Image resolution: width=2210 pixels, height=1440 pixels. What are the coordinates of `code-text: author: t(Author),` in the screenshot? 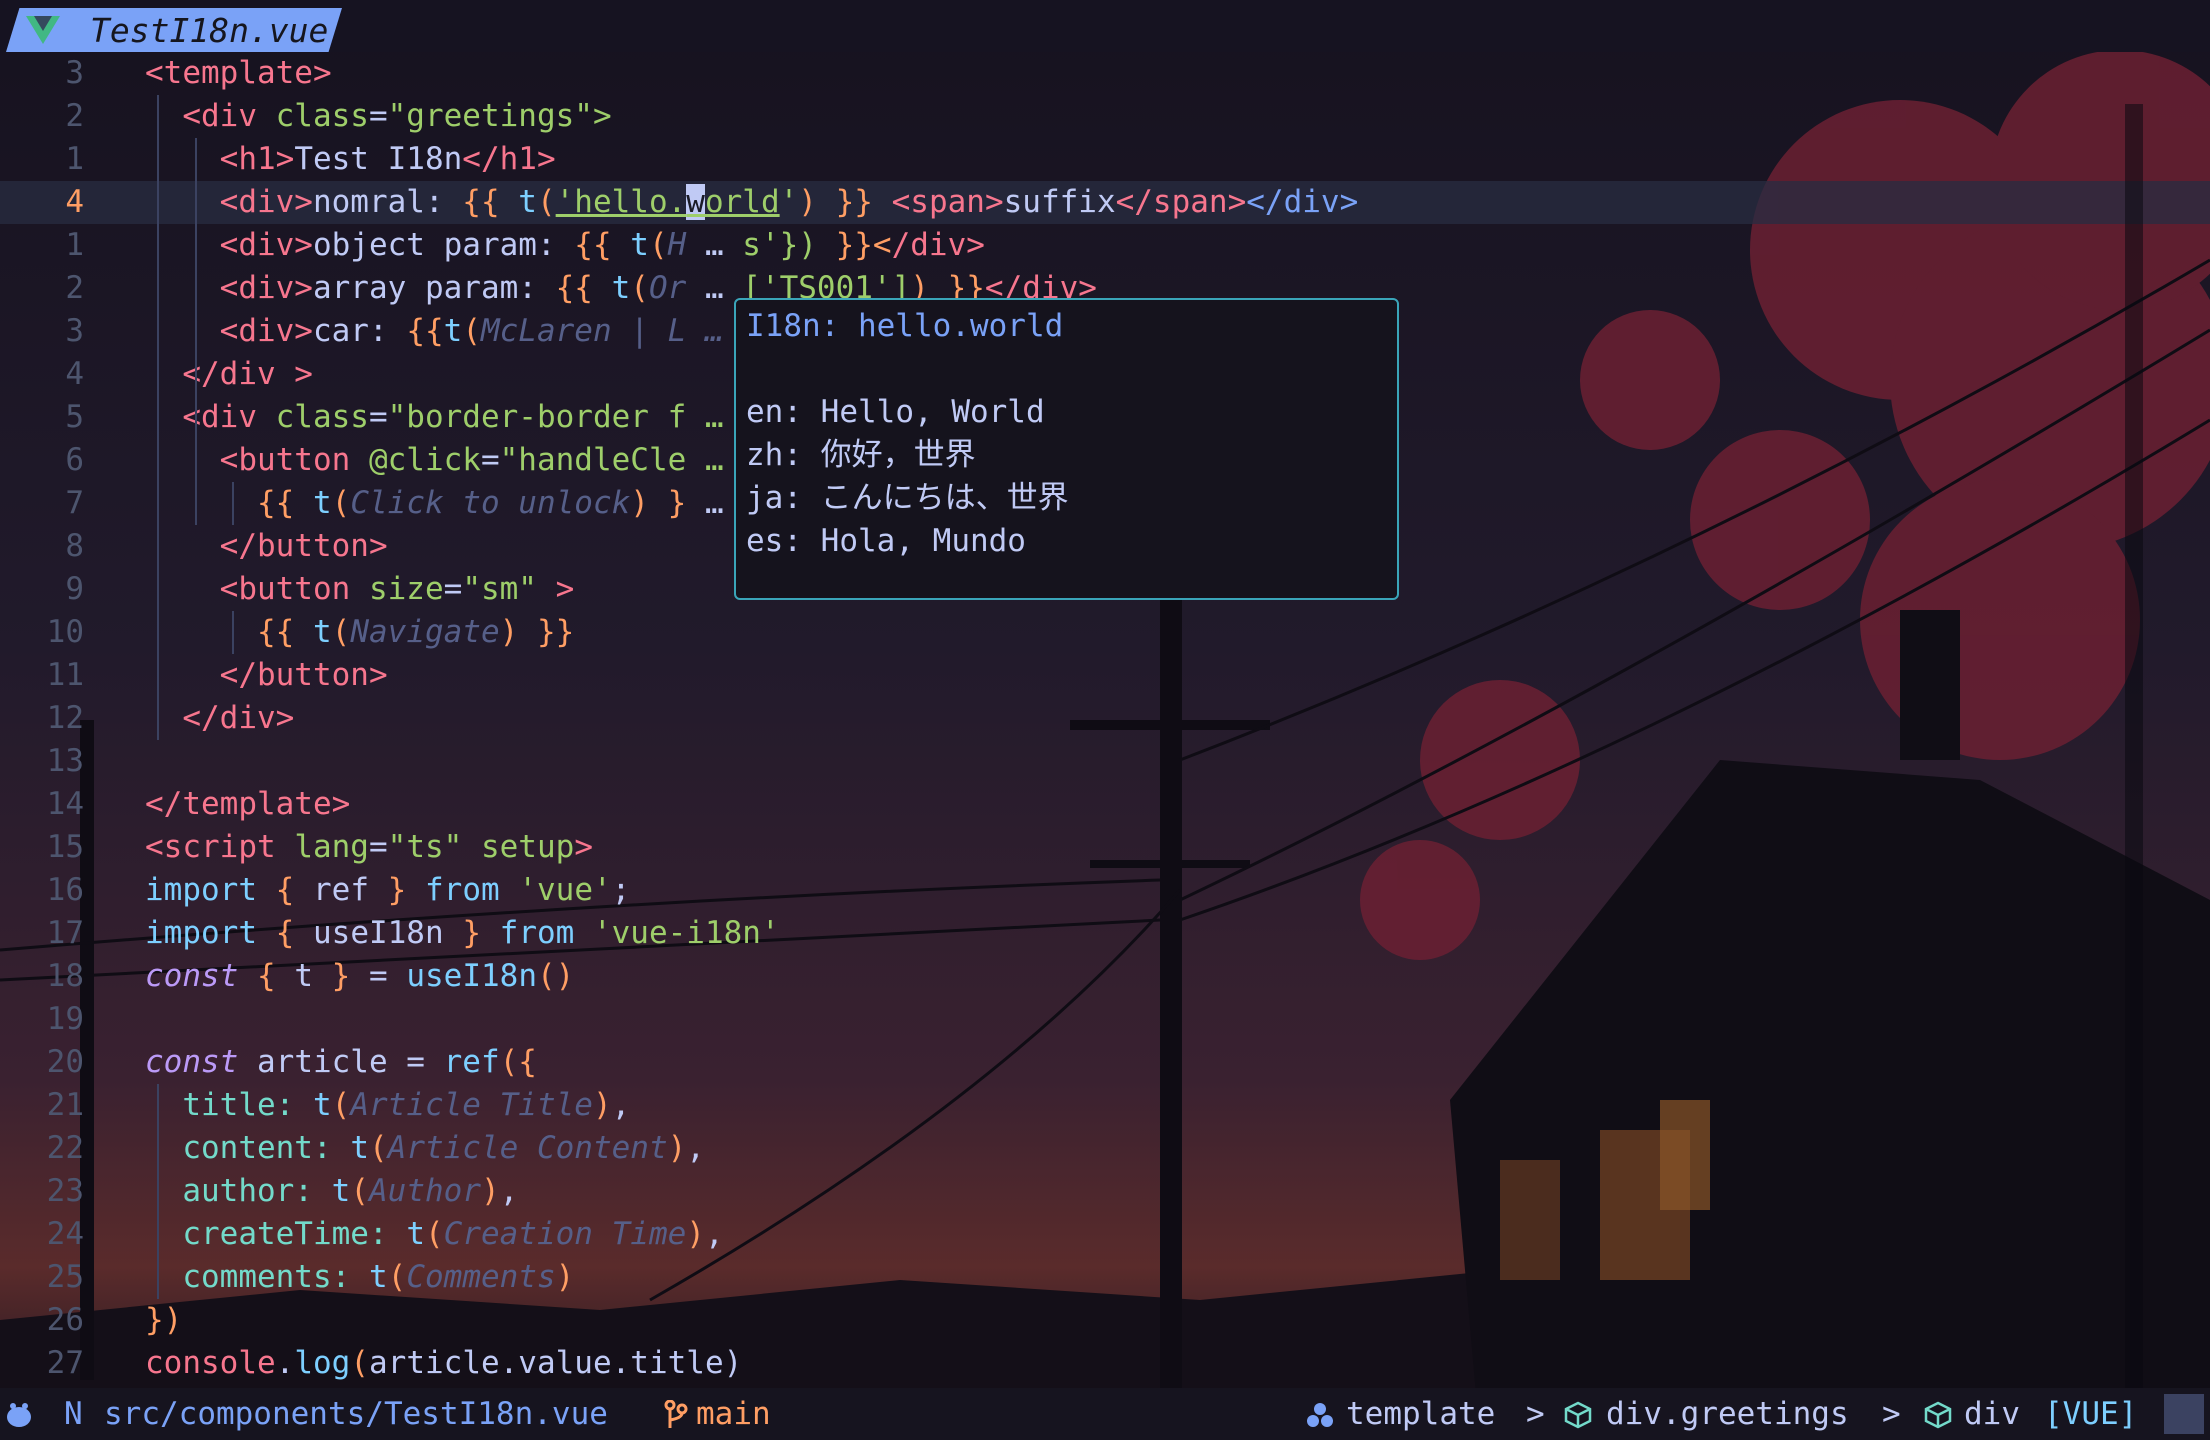 It's located at (350, 1191).